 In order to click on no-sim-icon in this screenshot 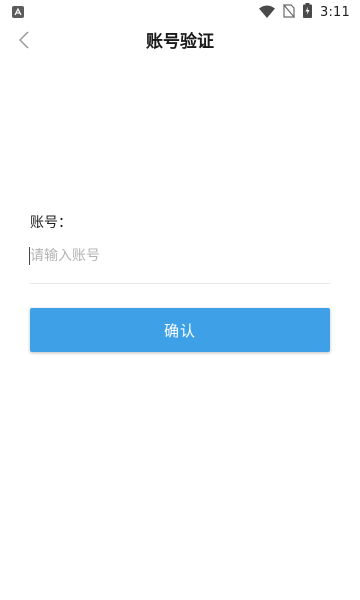, I will do `click(289, 12)`.